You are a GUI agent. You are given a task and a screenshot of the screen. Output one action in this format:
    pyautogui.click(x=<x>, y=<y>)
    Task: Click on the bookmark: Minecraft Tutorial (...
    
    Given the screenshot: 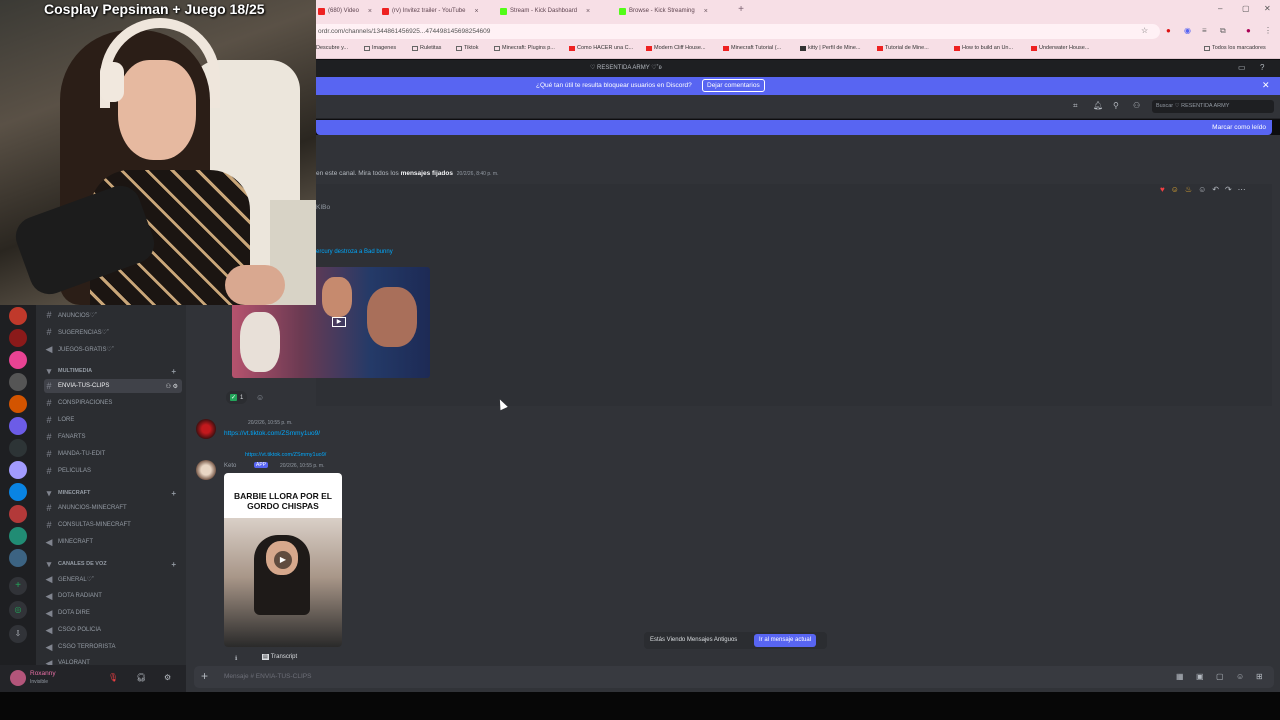 What is the action you would take?
    pyautogui.click(x=752, y=48)
    